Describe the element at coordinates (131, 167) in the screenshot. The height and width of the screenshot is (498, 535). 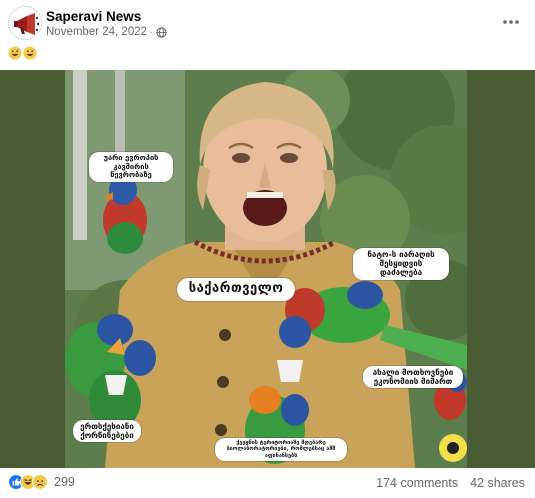
I see `label-eu-membership: უარი ევროპის კავშირის წევრობაზე` at that location.